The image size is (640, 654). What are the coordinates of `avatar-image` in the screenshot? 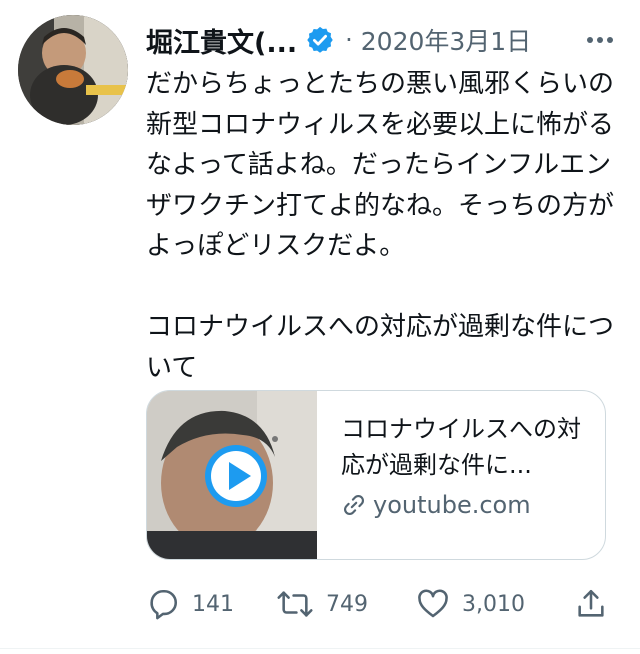 It's located at (73, 70).